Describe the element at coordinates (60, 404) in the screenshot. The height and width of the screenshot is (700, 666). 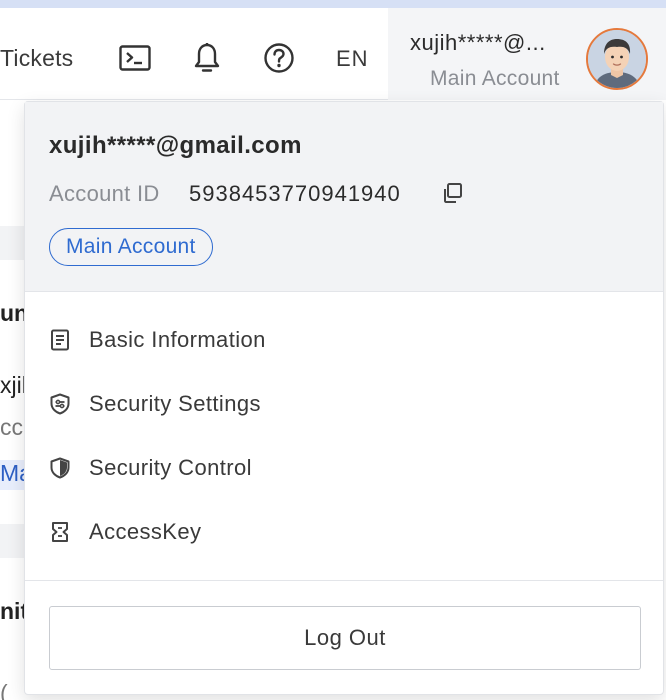
I see `shield-settings-icon` at that location.